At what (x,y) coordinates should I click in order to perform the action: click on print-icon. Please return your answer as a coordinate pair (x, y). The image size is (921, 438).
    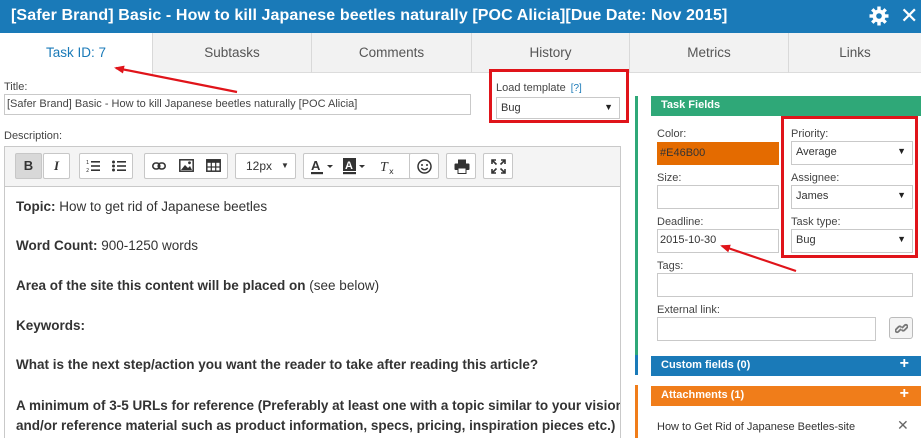
    Looking at the image, I should click on (462, 166).